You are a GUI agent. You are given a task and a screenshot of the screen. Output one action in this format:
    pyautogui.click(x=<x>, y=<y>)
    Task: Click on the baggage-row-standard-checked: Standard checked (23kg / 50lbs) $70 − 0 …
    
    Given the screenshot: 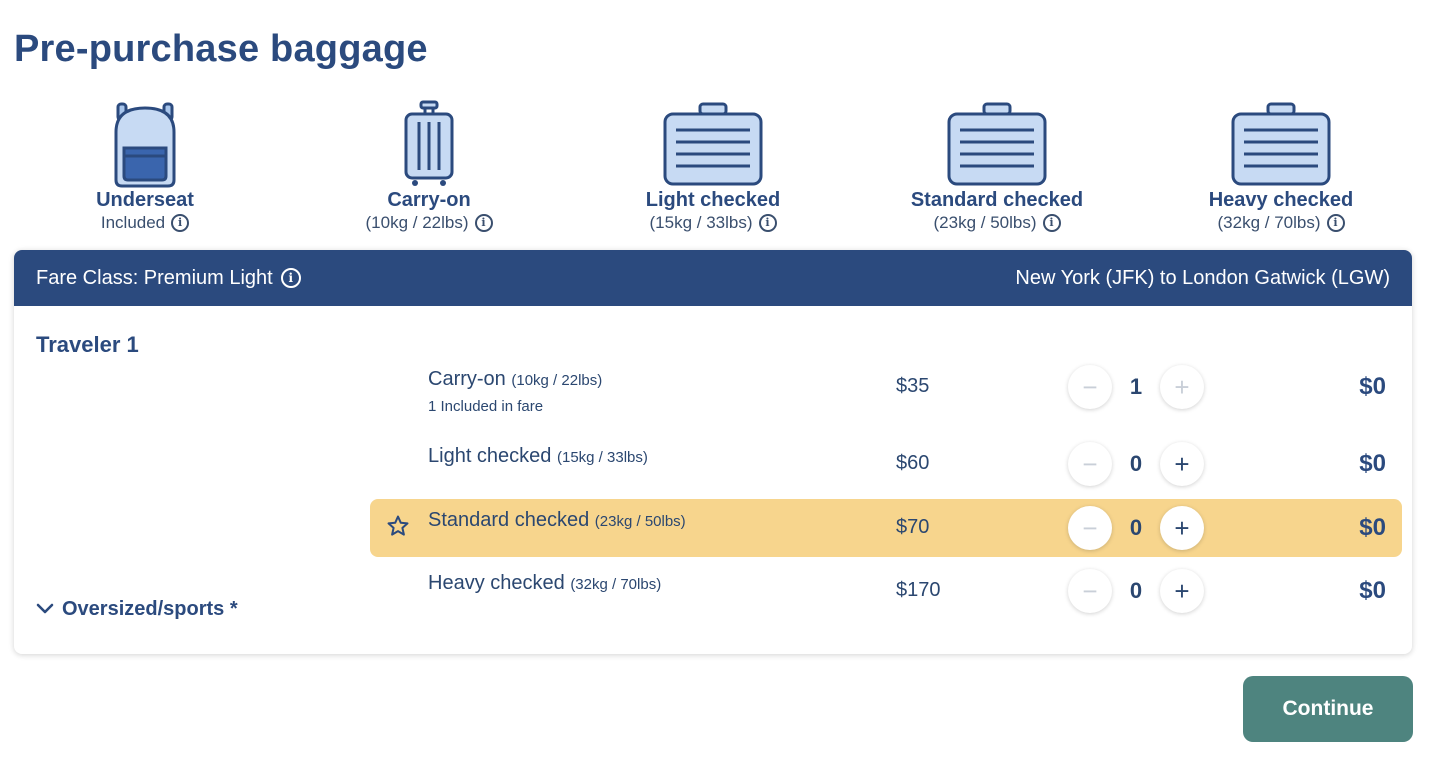 What is the action you would take?
    pyautogui.click(x=886, y=528)
    